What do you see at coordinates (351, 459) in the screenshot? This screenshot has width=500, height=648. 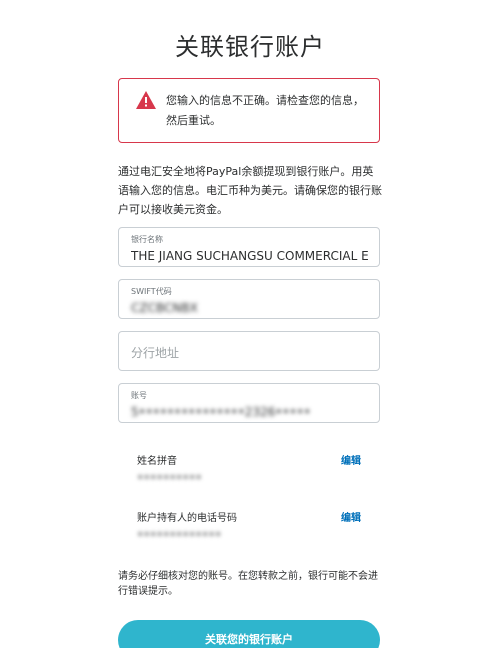 I see `edit-name-pinyin-link: 编辑` at bounding box center [351, 459].